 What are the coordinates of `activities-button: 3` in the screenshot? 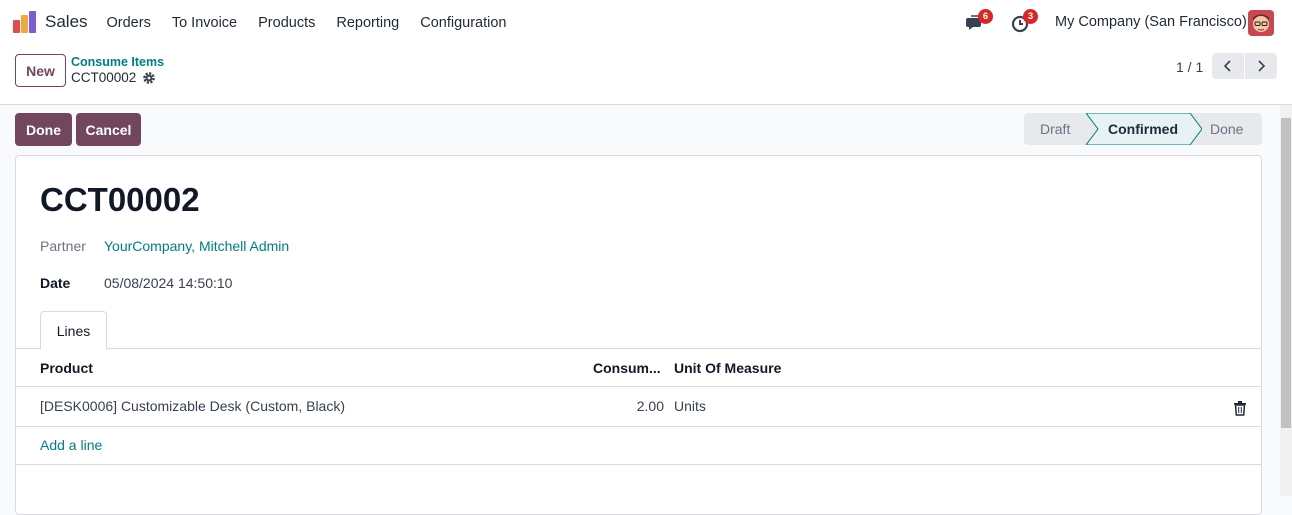 It's located at (1024, 21).